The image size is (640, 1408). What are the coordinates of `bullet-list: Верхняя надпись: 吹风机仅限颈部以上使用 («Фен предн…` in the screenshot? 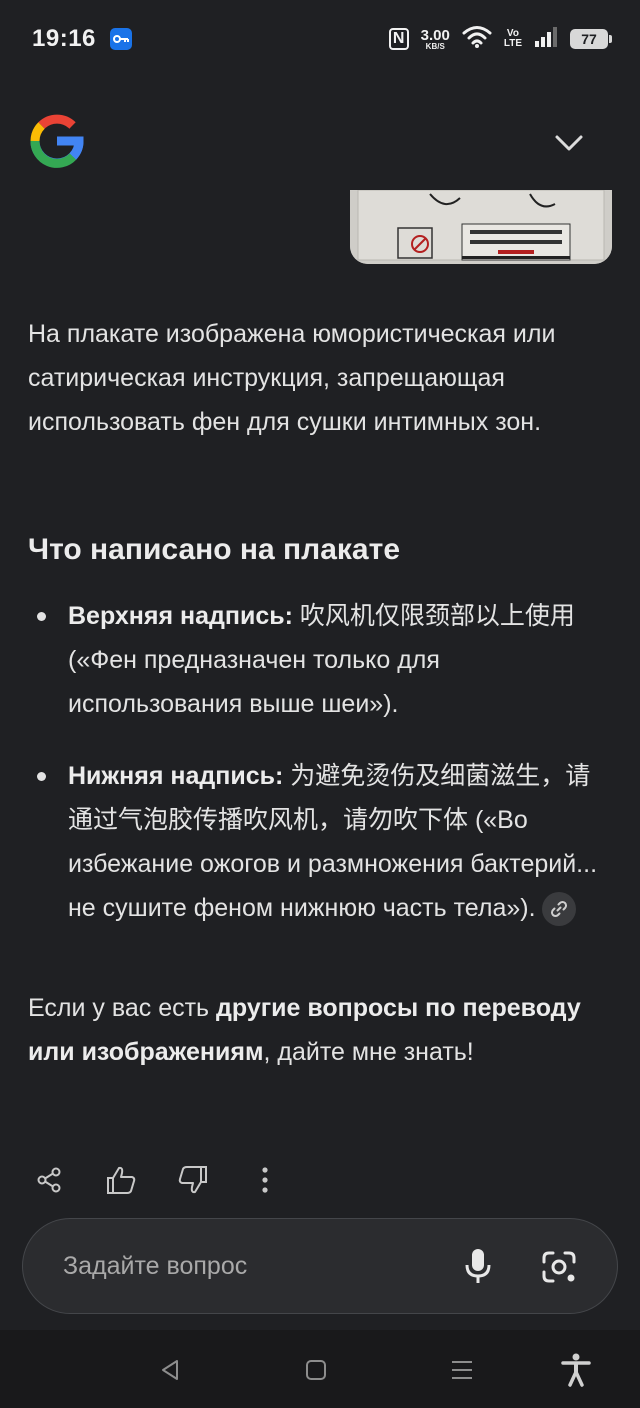 It's located at (321, 660).